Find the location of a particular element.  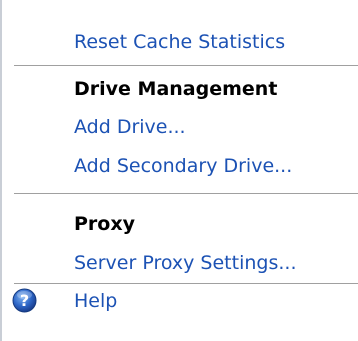

pane-left-border is located at coordinates (1, 170).